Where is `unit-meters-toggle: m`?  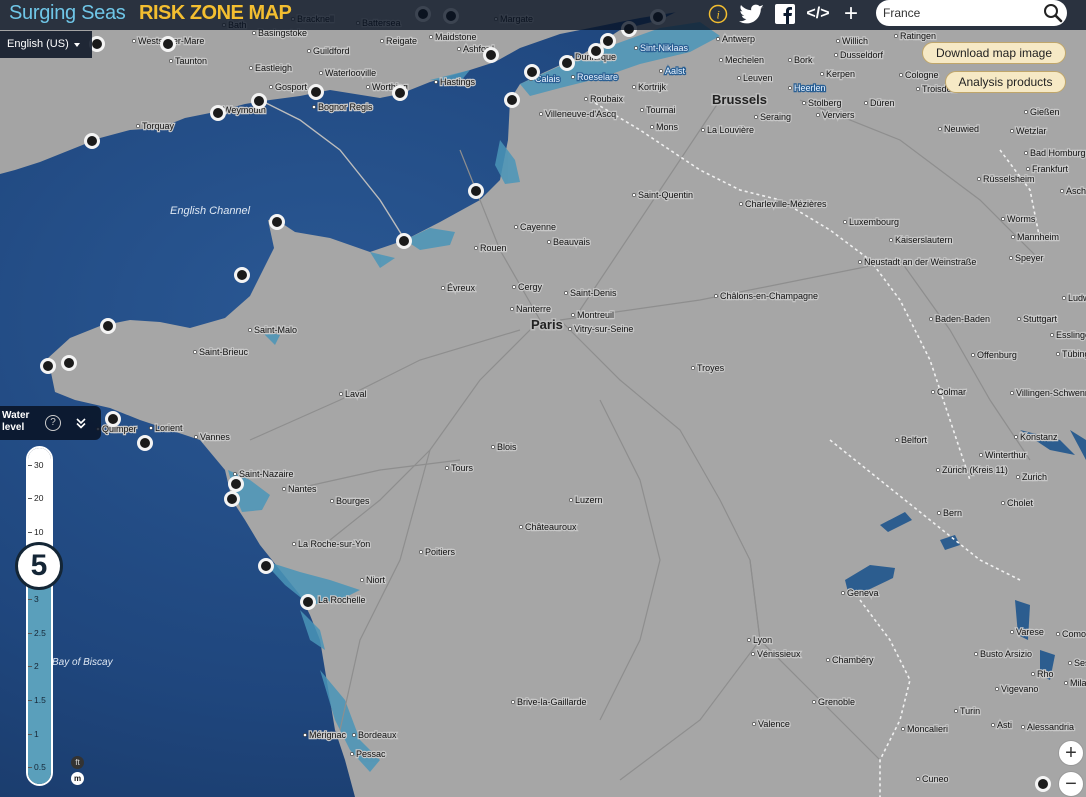
unit-meters-toggle: m is located at coordinates (77, 778).